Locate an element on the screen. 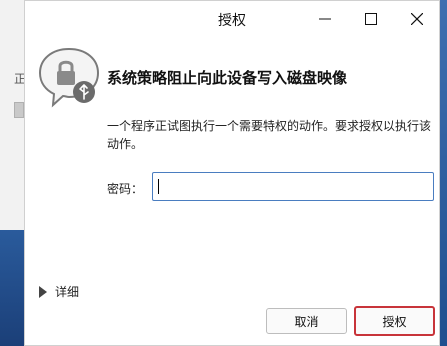 The height and width of the screenshot is (346, 447). text-caret is located at coordinates (158, 186).